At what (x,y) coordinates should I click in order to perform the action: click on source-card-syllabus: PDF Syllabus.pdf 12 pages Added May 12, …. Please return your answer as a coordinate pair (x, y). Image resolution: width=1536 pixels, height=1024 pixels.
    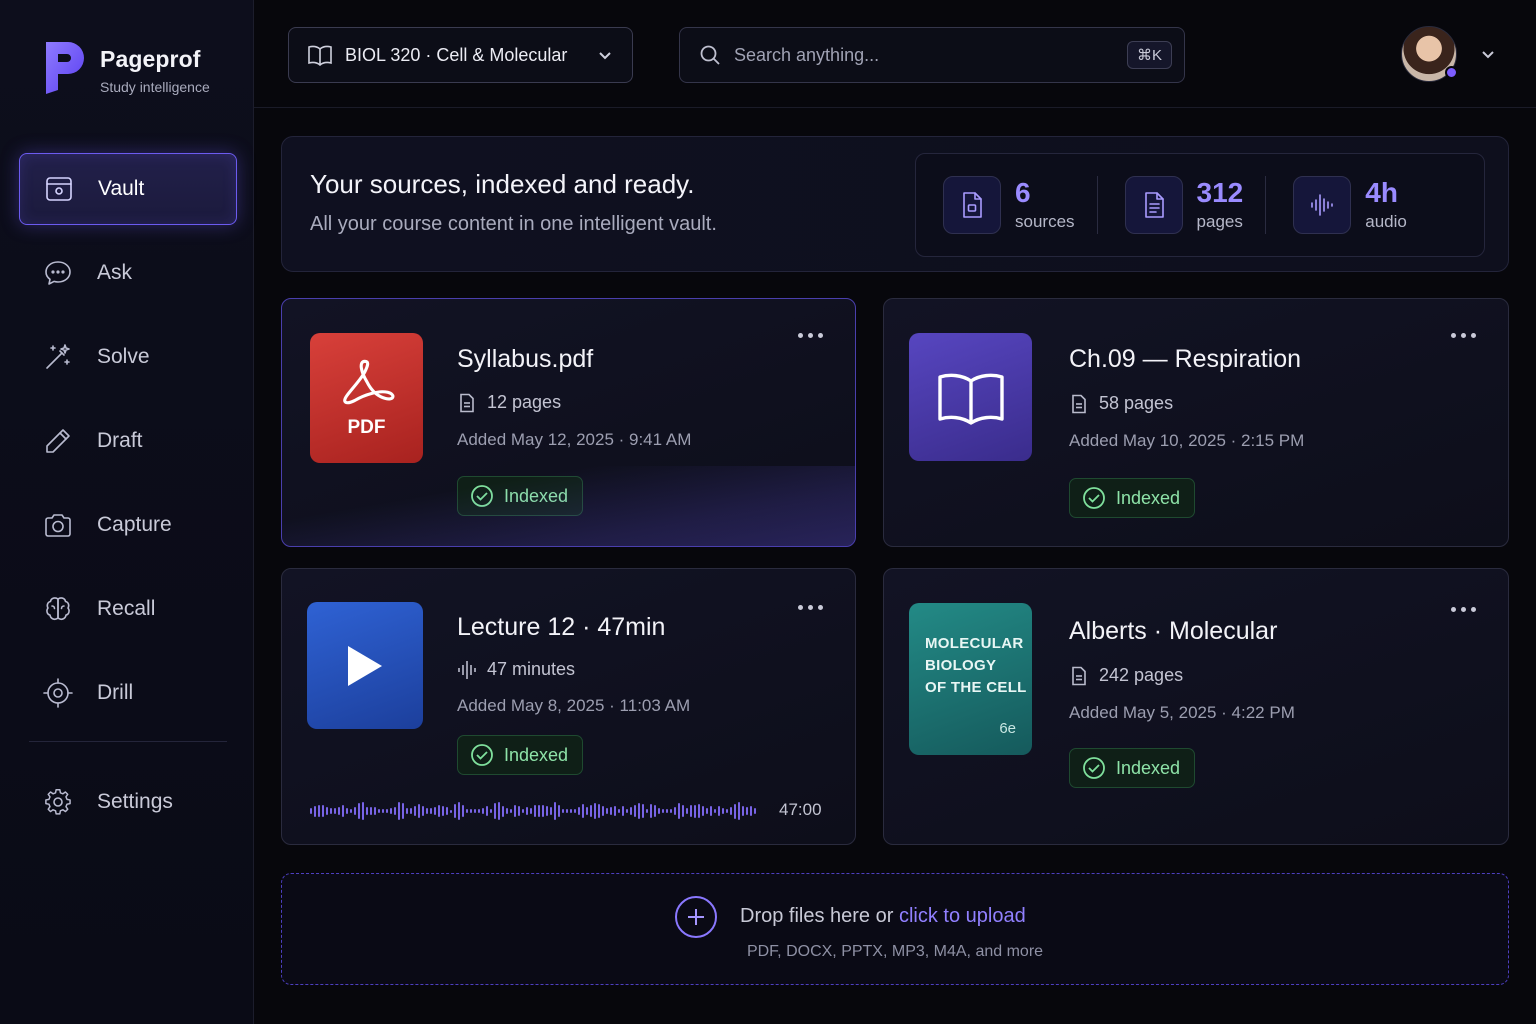
    Looking at the image, I should click on (568, 422).